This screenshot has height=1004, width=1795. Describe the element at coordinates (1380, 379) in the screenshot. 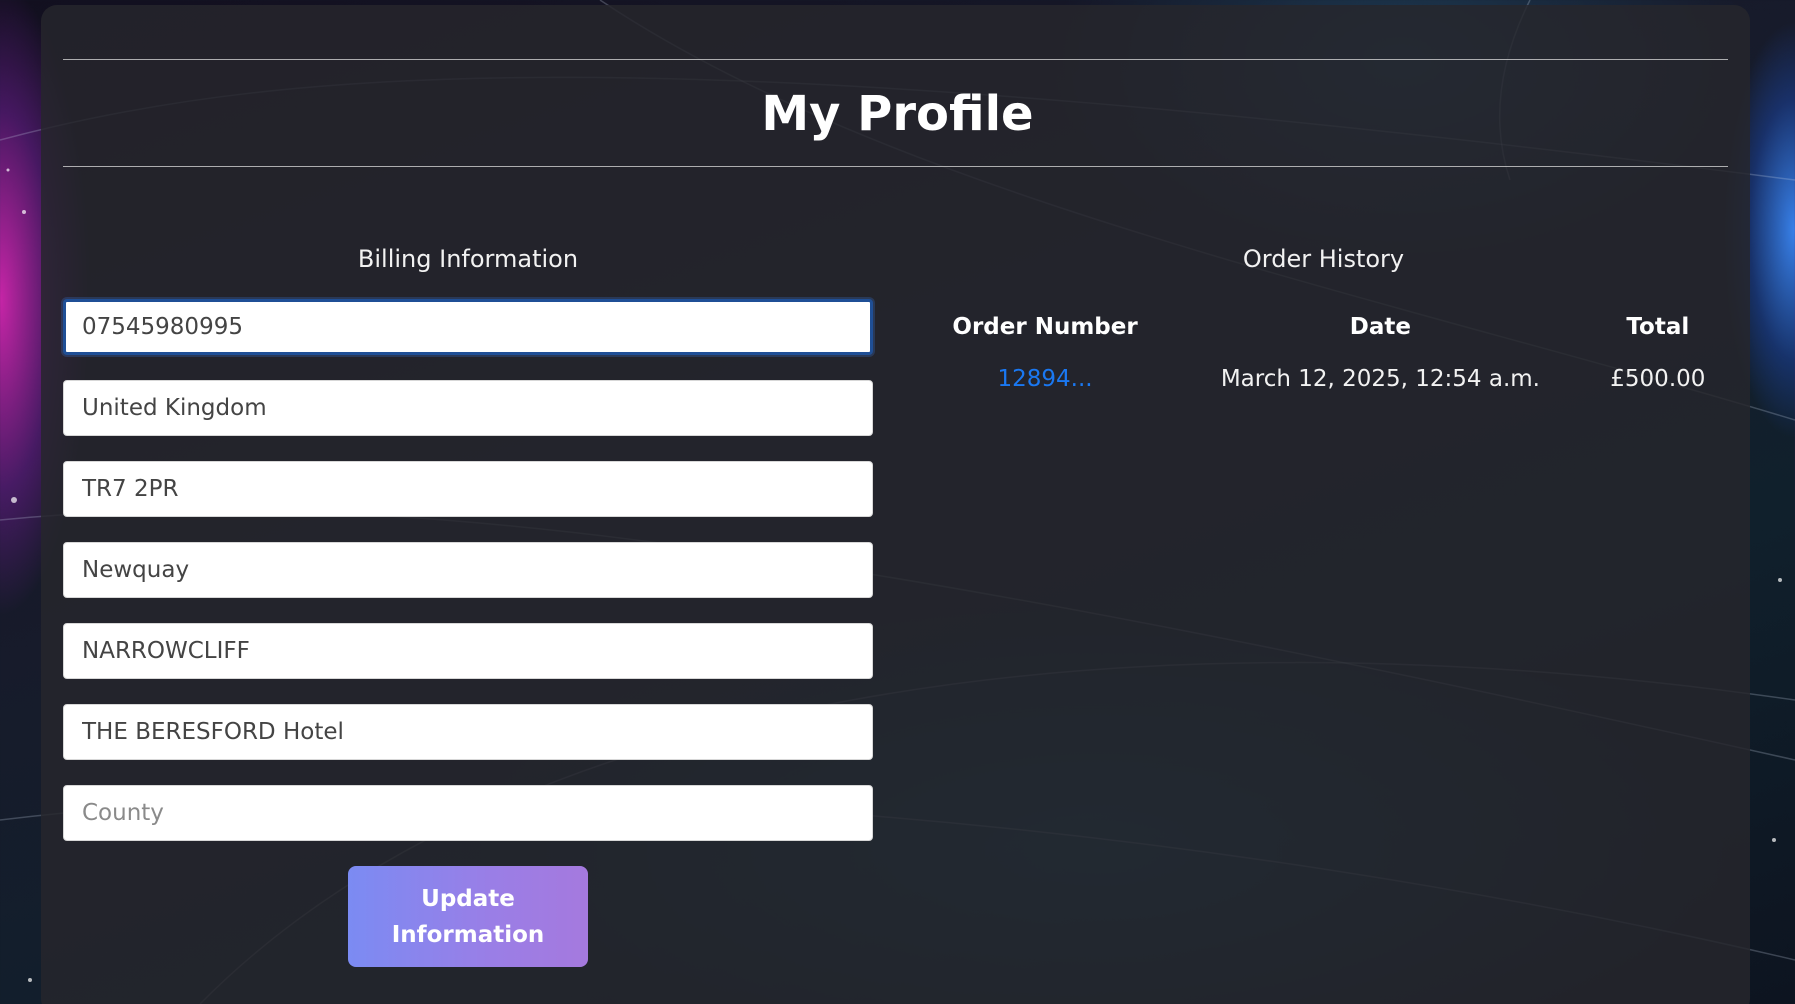

I see `order-date-cell: March 12, 2025, 12:54 a.m.` at that location.